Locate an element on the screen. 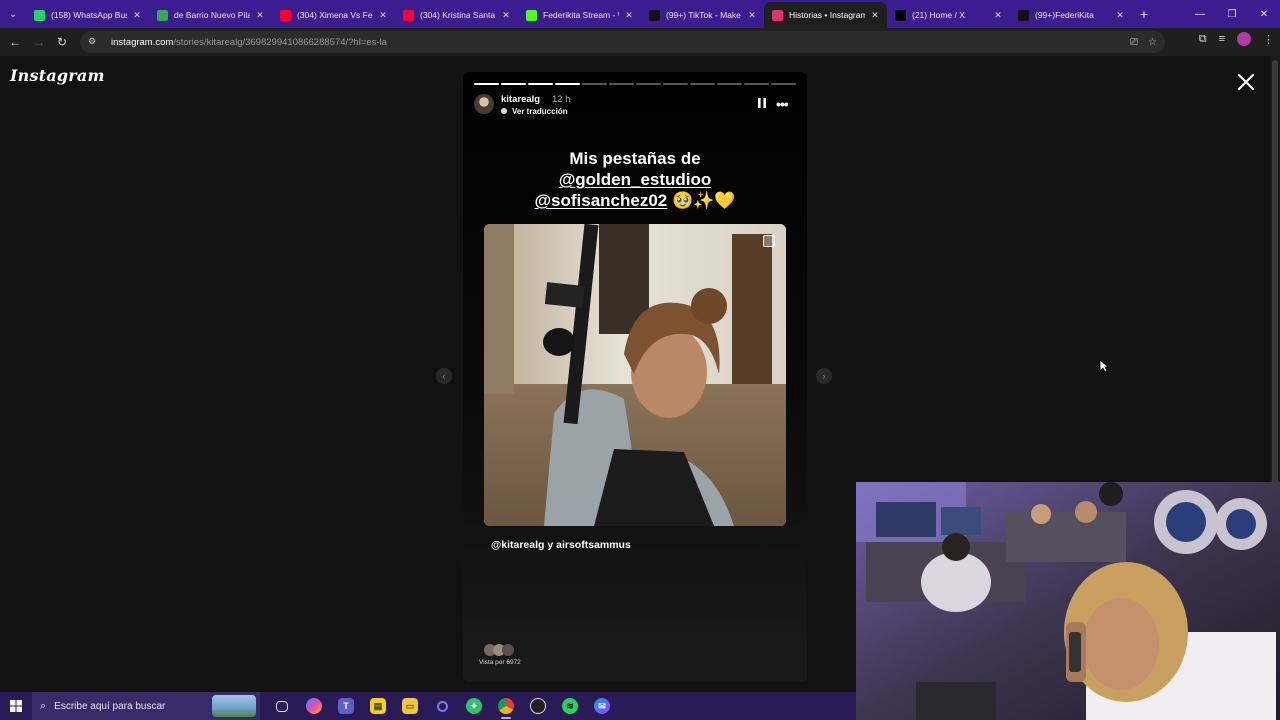  story-tagline: @kitarealg y airsoftsammus is located at coordinates (561, 545).